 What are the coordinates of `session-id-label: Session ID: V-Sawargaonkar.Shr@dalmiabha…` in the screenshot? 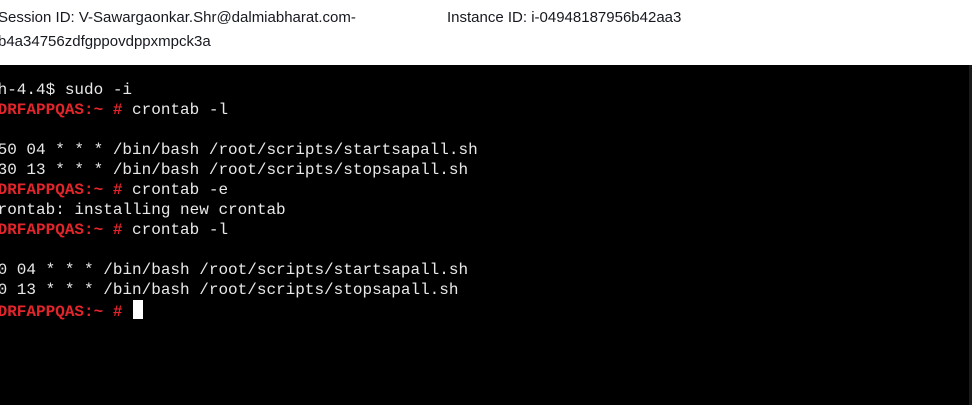 It's located at (178, 29).